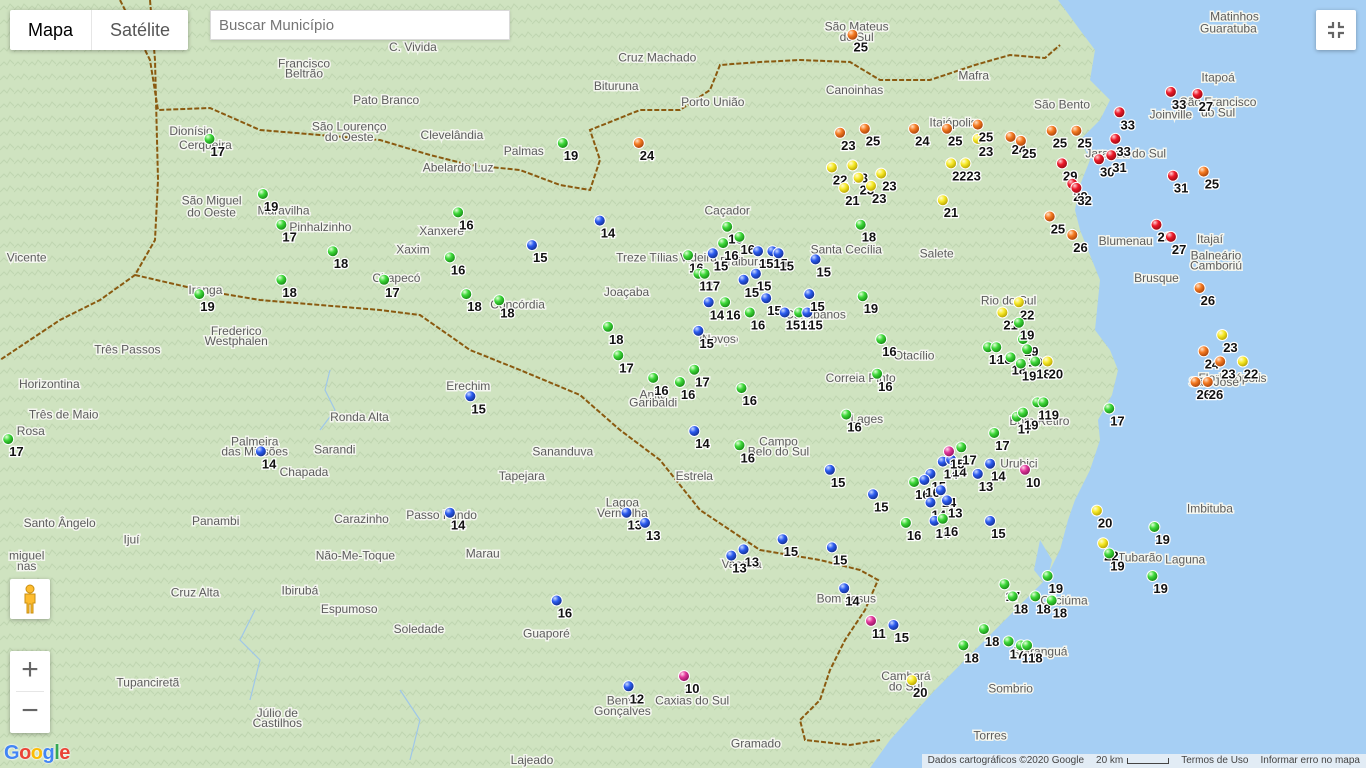 This screenshot has height=768, width=1366. I want to click on zoom-out-button: −, so click(30, 712).